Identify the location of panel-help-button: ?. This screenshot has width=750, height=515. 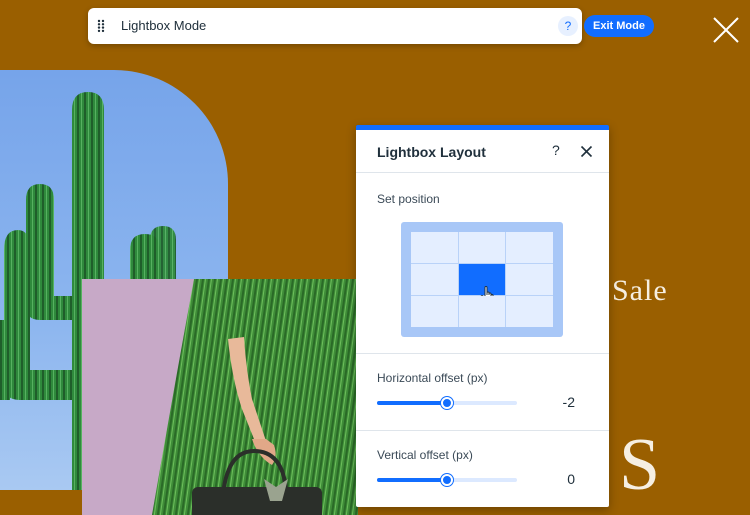
(556, 150).